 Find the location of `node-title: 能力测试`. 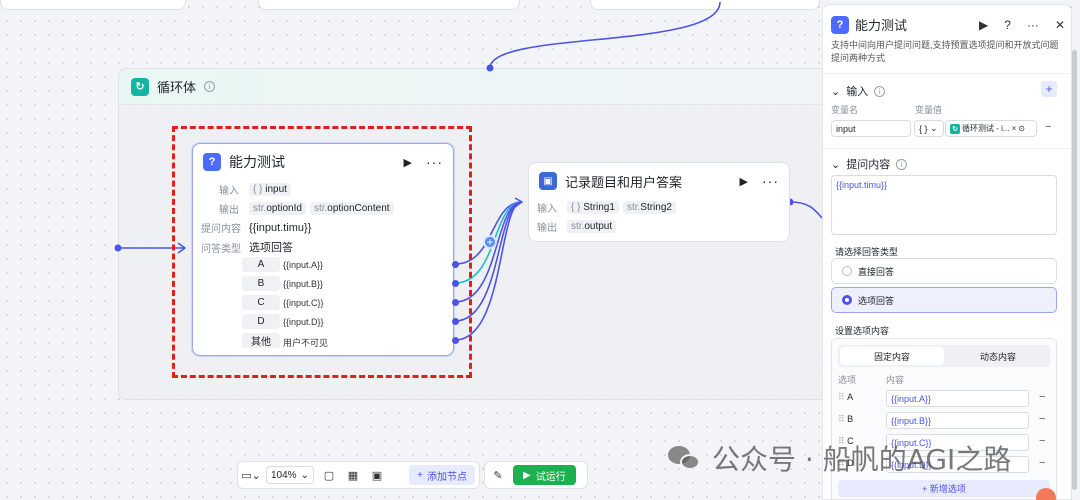

node-title: 能力测试 is located at coordinates (257, 162).